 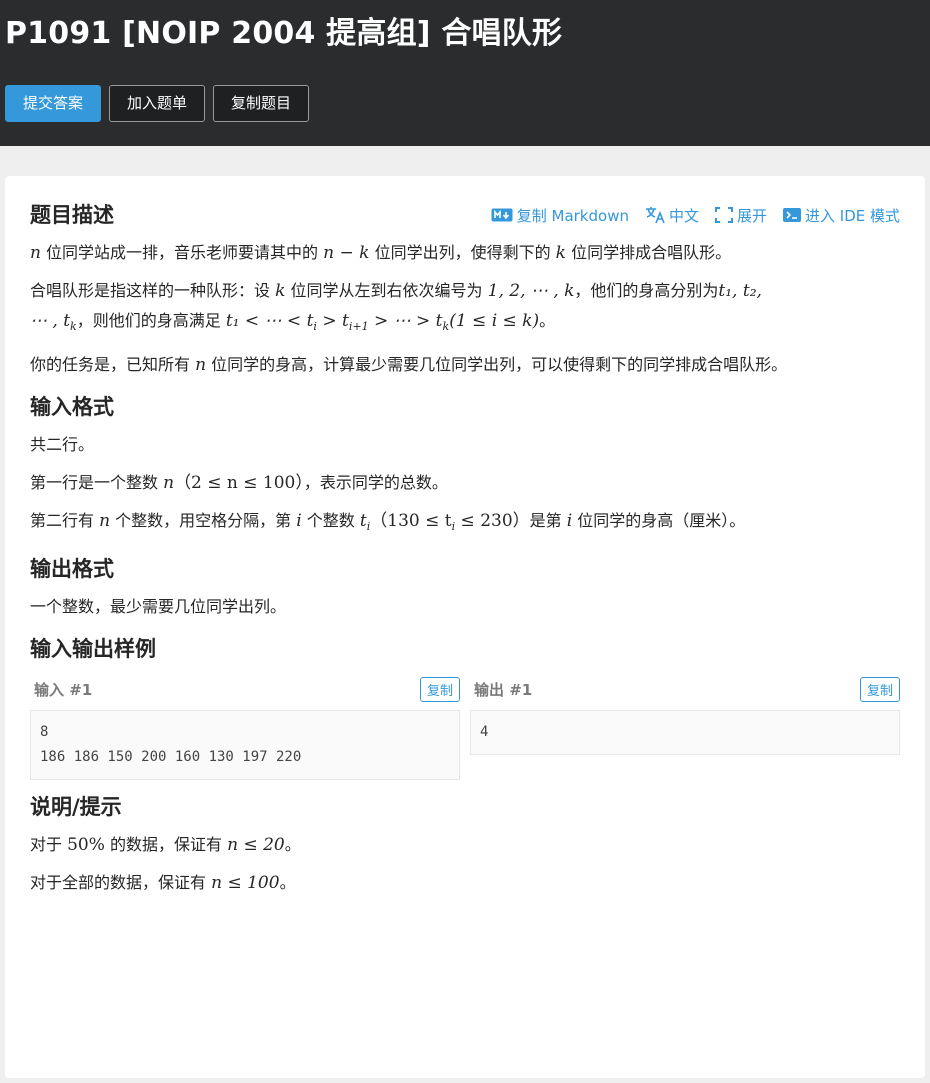 I want to click on samples-title: 输入输出样例, so click(x=93, y=649).